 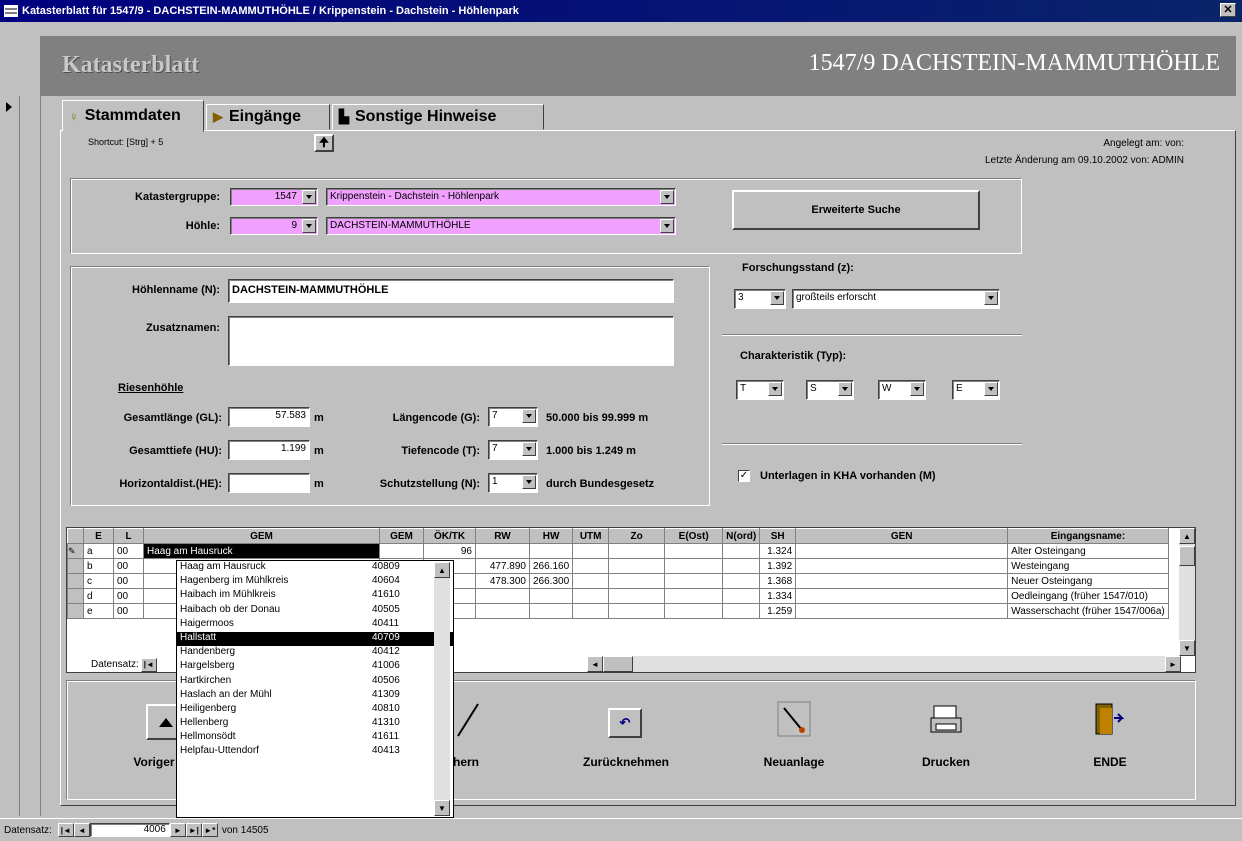 I want to click on katastergruppe-select: 1547, so click(x=274, y=197).